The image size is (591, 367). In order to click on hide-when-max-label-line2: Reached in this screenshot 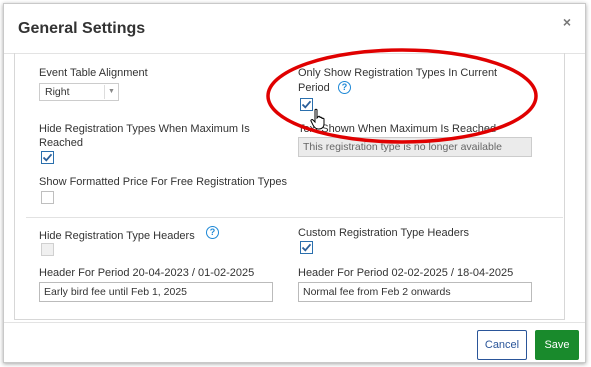, I will do `click(61, 143)`.